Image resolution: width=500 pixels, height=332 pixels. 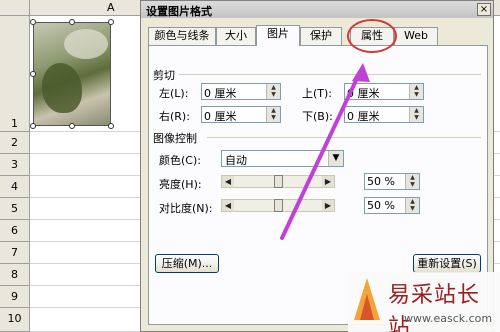 What do you see at coordinates (111, 126) in the screenshot?
I see `resize-handle-bottom-right` at bounding box center [111, 126].